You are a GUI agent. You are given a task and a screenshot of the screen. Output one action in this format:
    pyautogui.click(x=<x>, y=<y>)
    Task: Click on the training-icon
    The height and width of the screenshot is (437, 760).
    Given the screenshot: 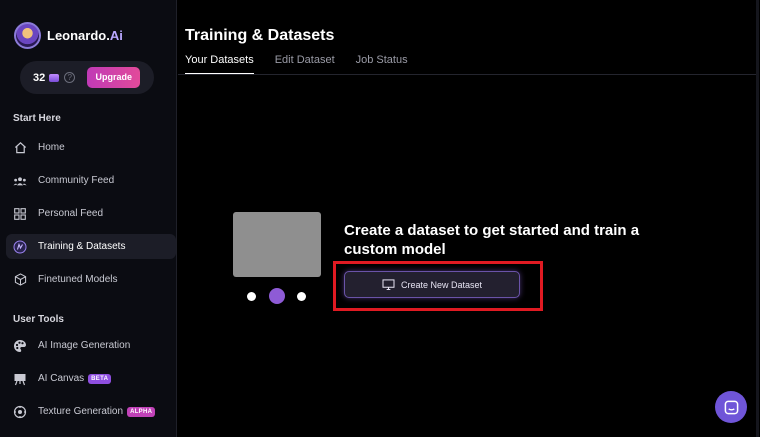 What is the action you would take?
    pyautogui.click(x=20, y=247)
    